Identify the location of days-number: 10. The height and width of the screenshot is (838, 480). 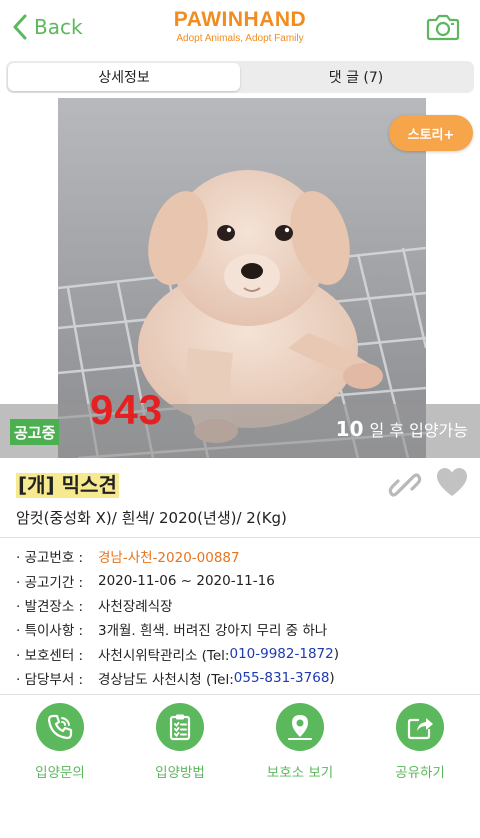
(349, 429).